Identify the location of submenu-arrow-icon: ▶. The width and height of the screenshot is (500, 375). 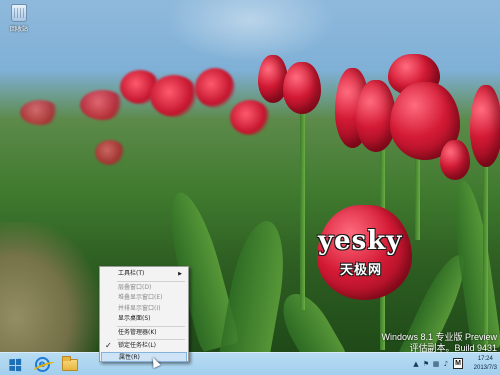
(180, 274).